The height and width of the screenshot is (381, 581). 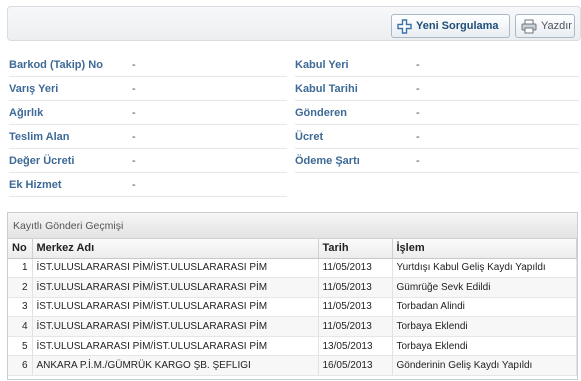 I want to click on field-label: Teslim Alan, so click(x=39, y=136).